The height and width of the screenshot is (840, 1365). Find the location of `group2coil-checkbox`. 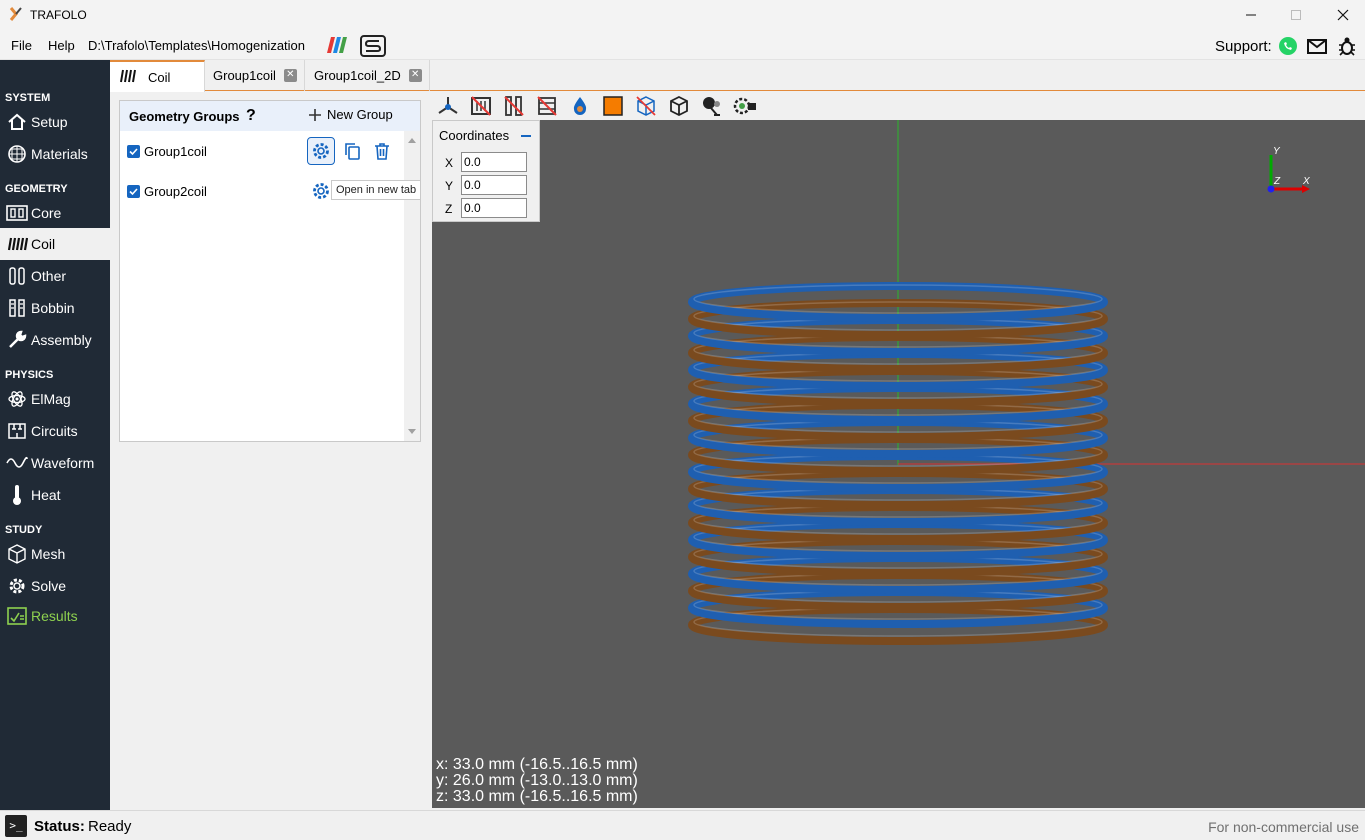

group2coil-checkbox is located at coordinates (133, 191).